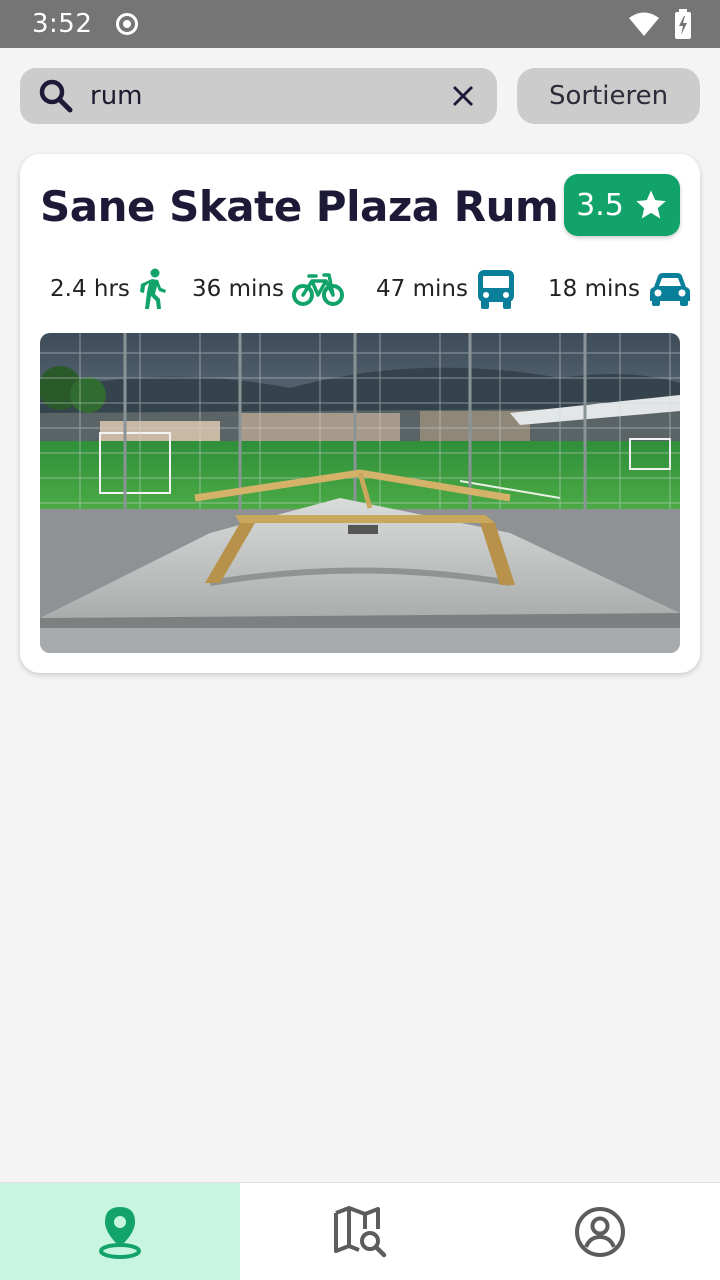 The width and height of the screenshot is (720, 1280). Describe the element at coordinates (360, 289) in the screenshot. I see `travel-times: 2.4 hrs 36 mins 47 mins 18 mins` at that location.